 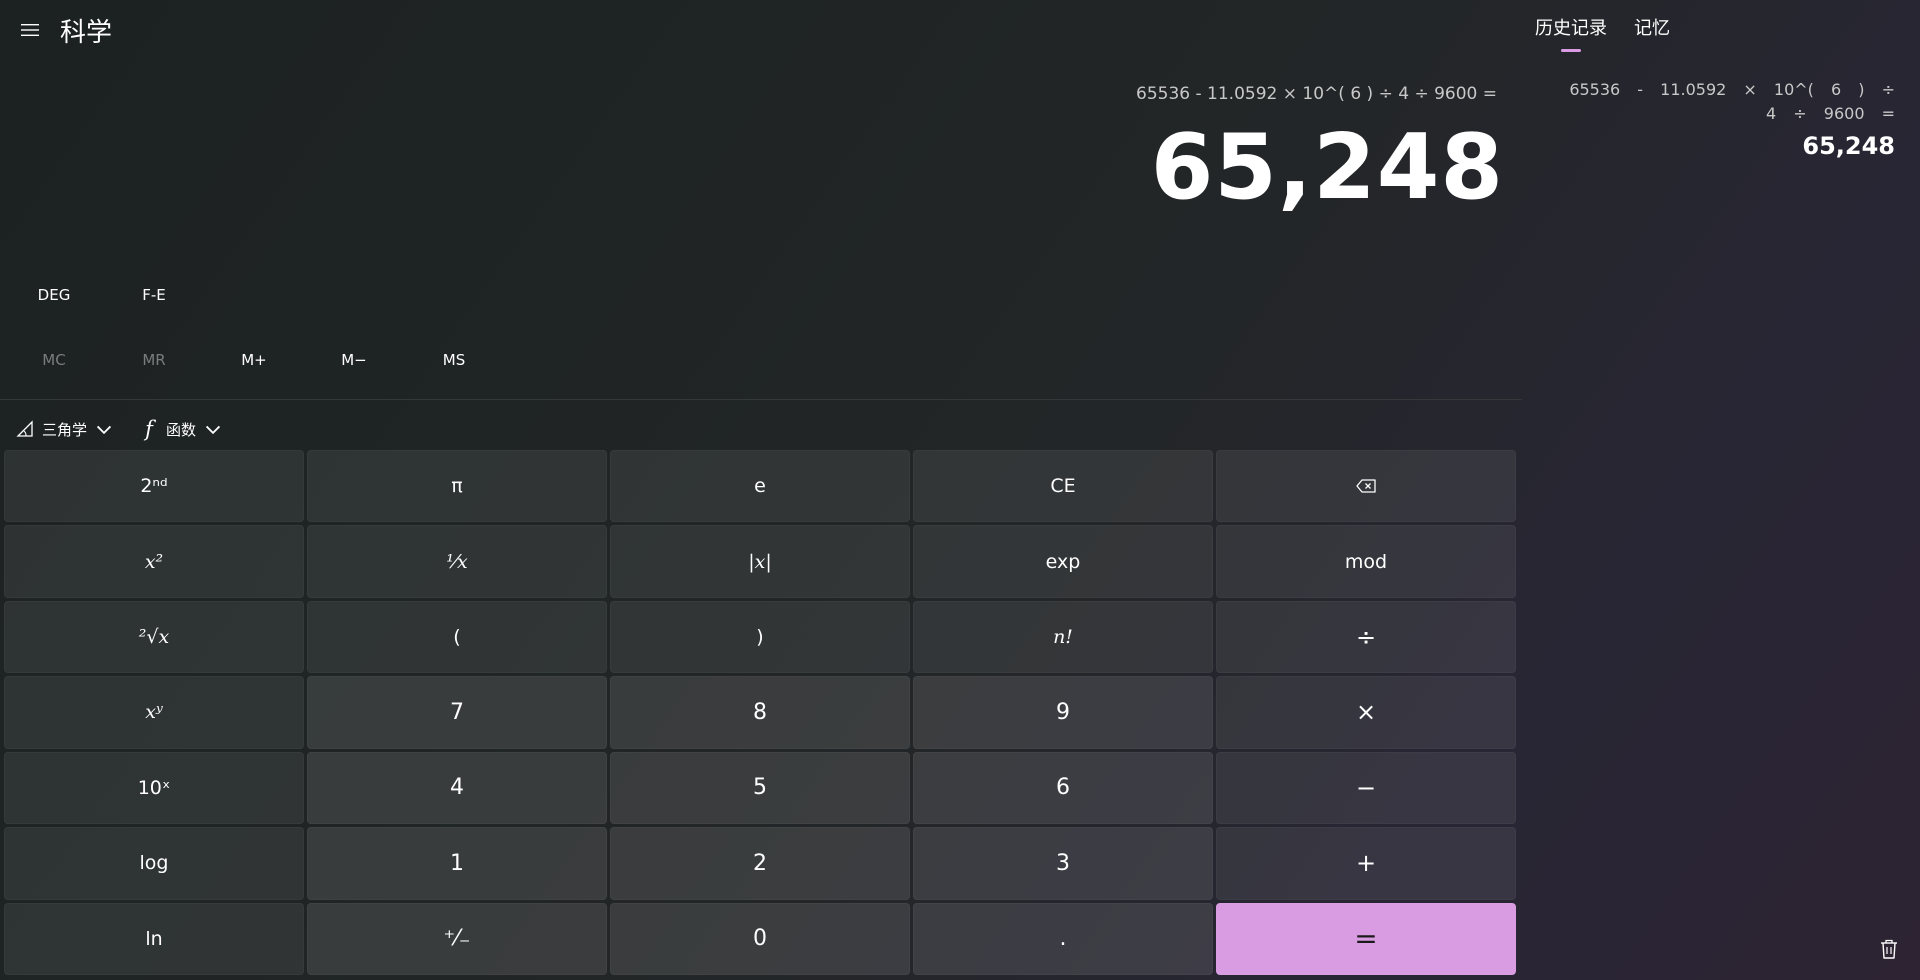 I want to click on function-icon: f, so click(x=149, y=429).